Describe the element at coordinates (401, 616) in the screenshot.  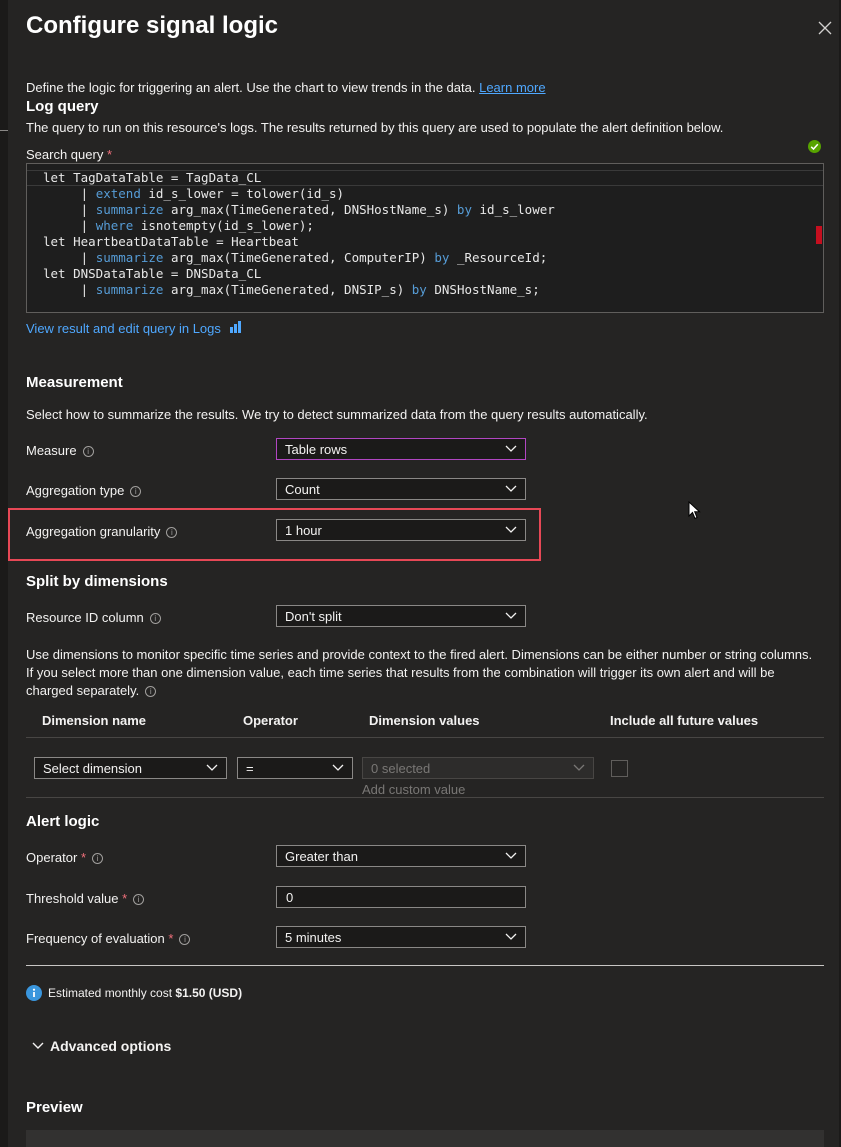
I see `resource-id-dropdown: Don't split` at that location.